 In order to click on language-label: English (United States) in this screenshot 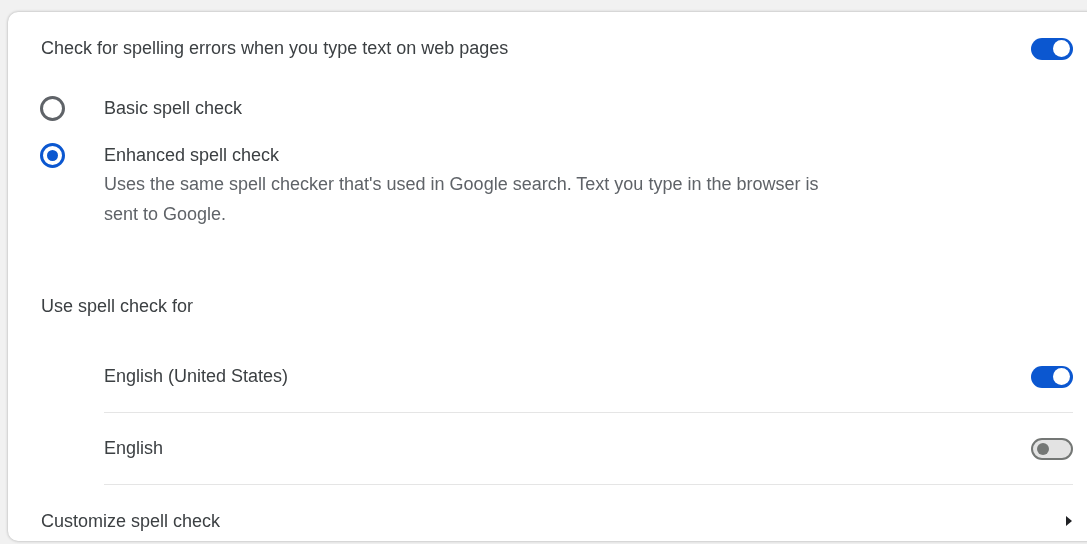, I will do `click(196, 376)`.